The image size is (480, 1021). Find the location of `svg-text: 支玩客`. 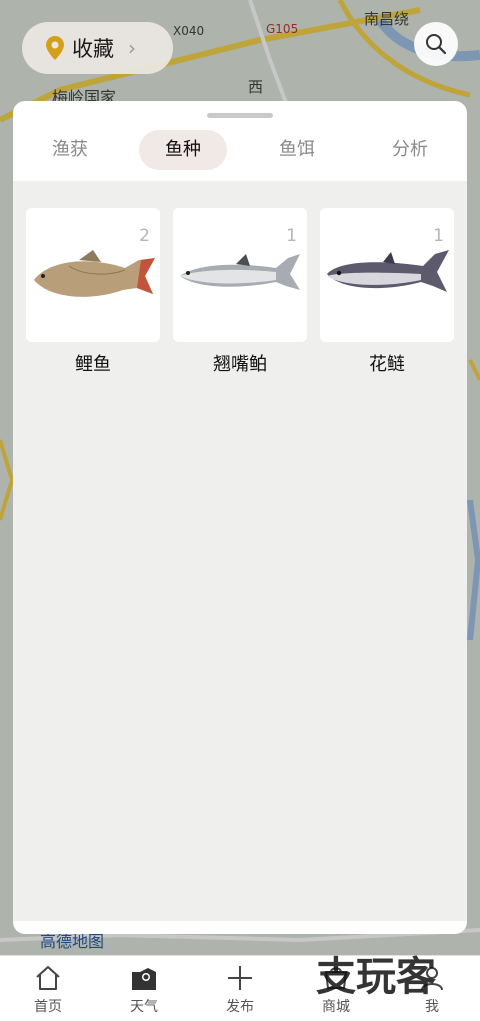

svg-text: 支玩客 is located at coordinates (376, 977).